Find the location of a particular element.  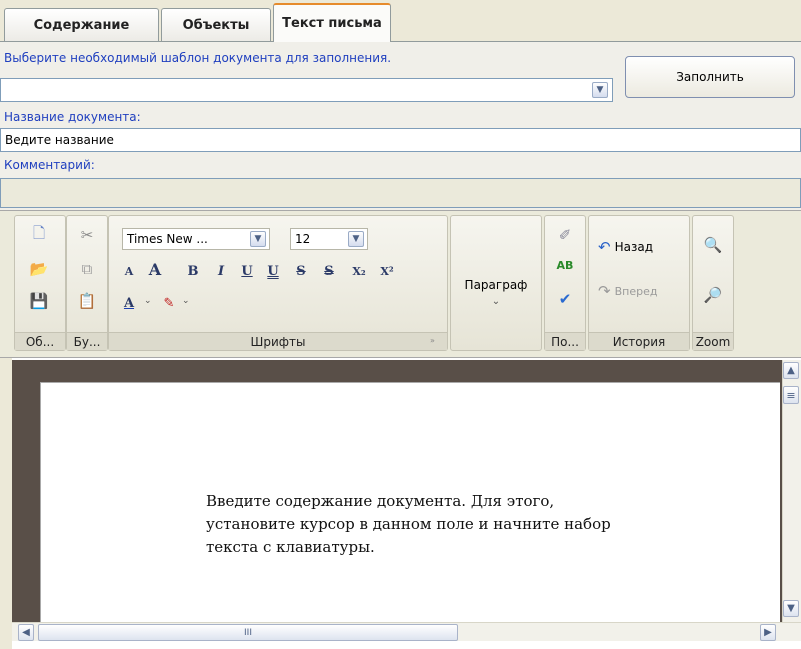

font-color-icon: A is located at coordinates (129, 303).